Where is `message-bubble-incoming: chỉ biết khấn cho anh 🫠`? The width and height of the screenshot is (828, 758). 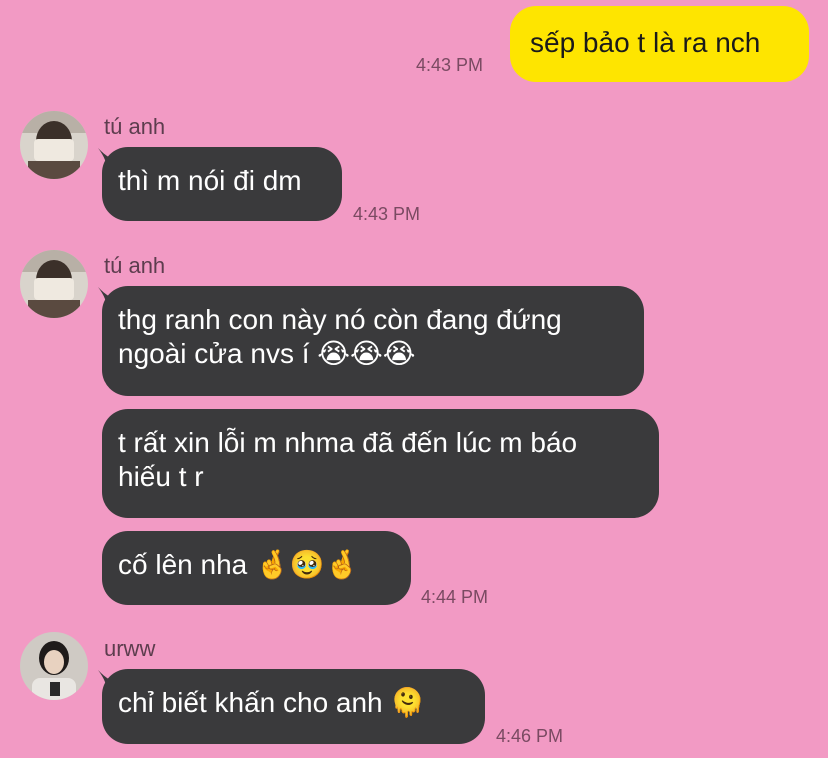 message-bubble-incoming: chỉ biết khấn cho anh 🫠 is located at coordinates (293, 706).